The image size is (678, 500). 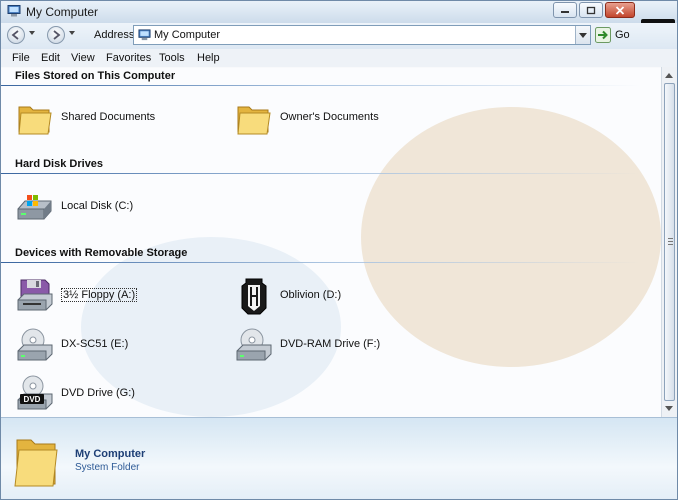 I want to click on vertical-scrollbar, so click(x=669, y=242).